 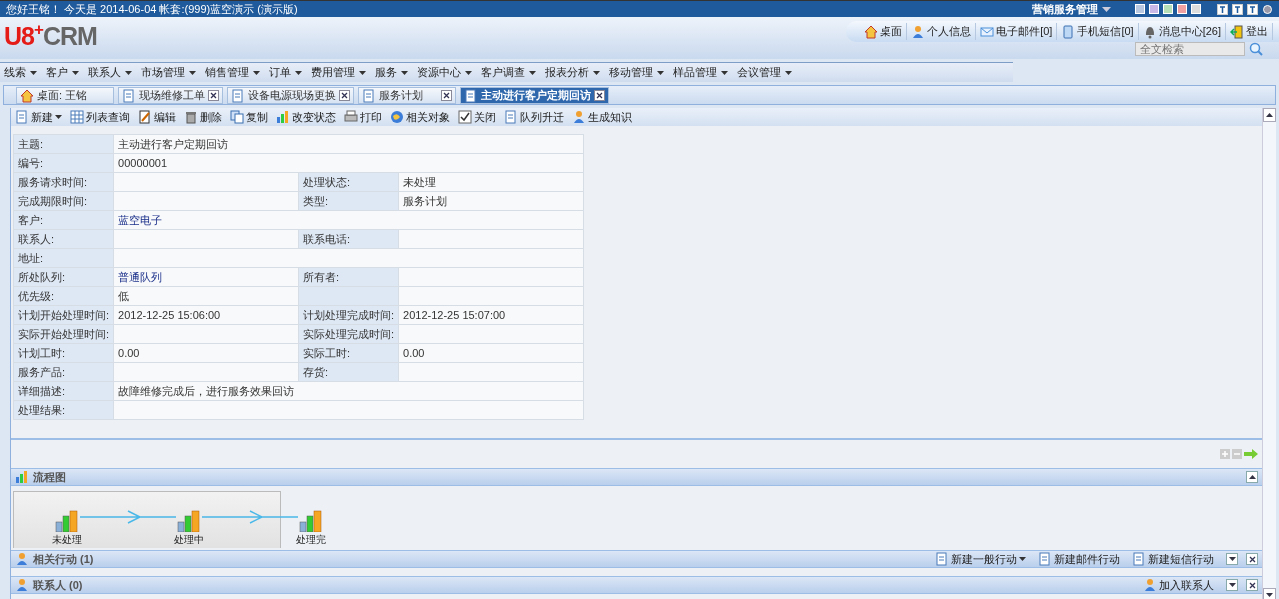 What do you see at coordinates (62, 72) in the screenshot?
I see `menu-item: 客户` at bounding box center [62, 72].